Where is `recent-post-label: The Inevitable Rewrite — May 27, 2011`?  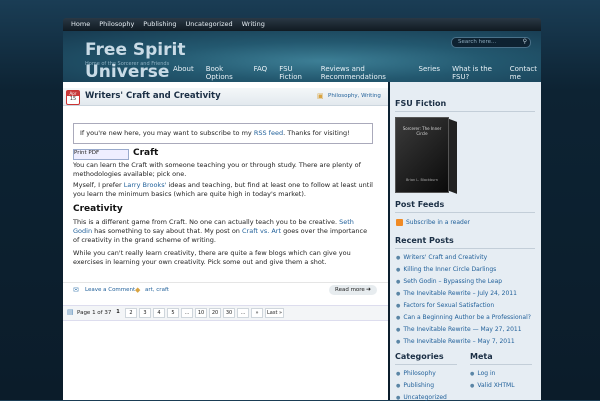
recent-post-label: The Inevitable Rewrite — May 27, 2011 is located at coordinates (462, 329).